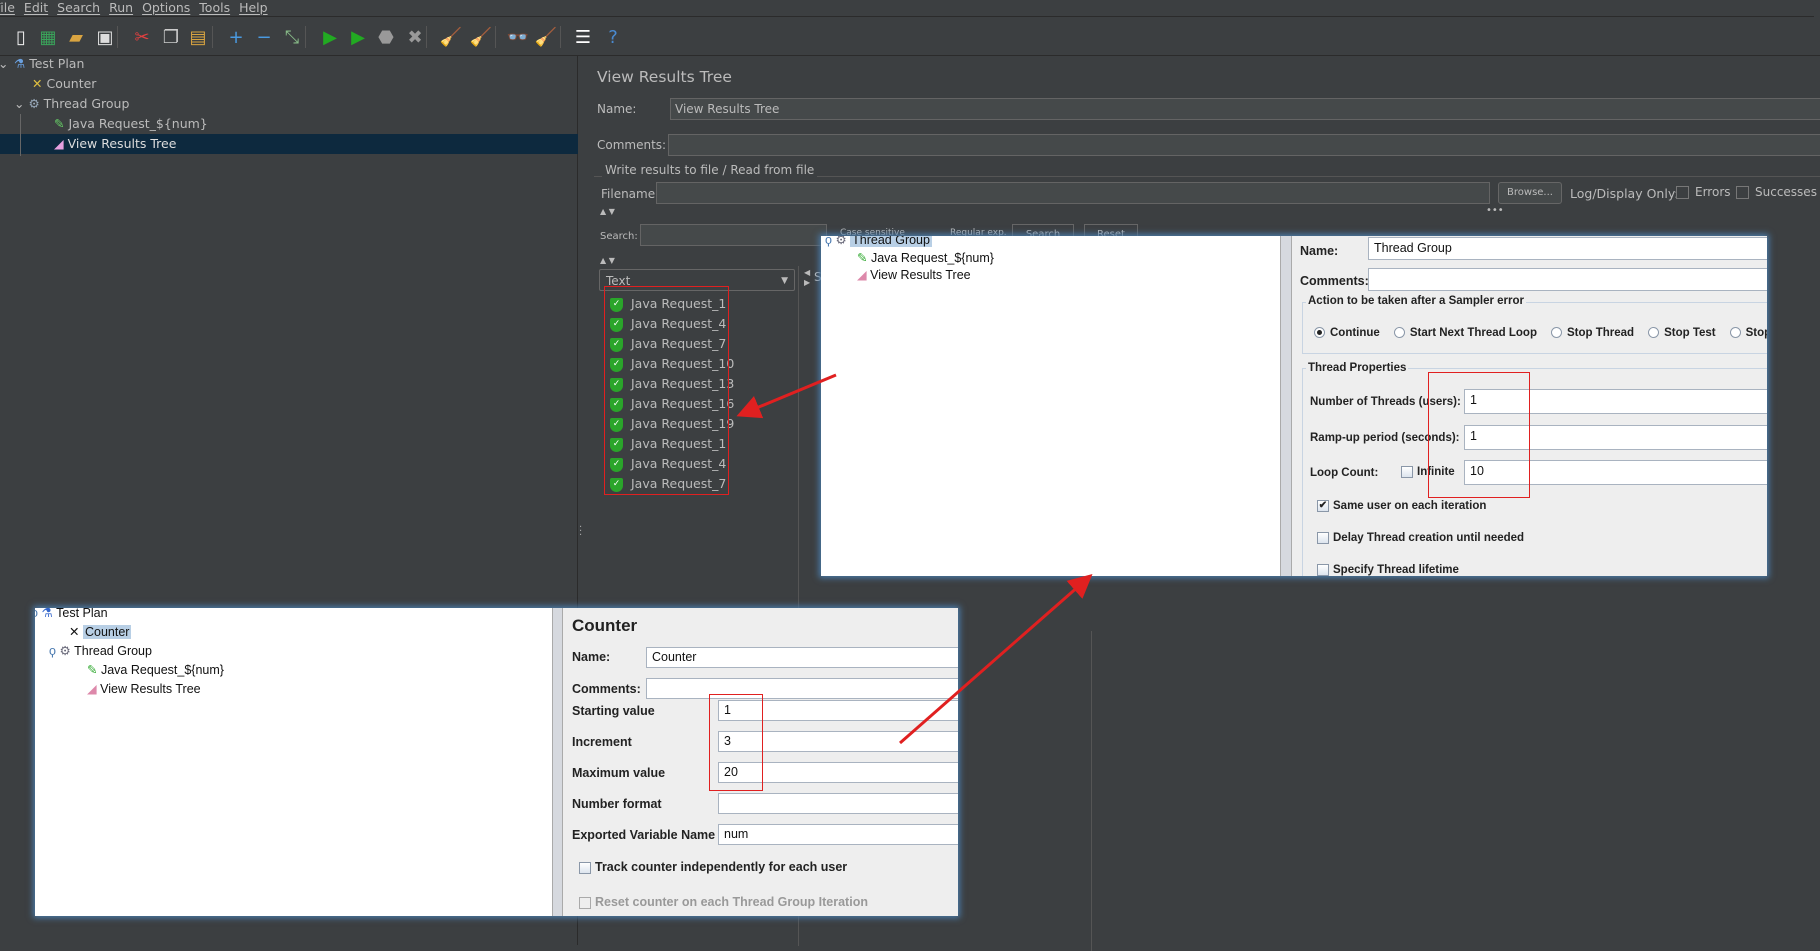 The image size is (1820, 951). I want to click on arrow-to-results, so click(786, 396).